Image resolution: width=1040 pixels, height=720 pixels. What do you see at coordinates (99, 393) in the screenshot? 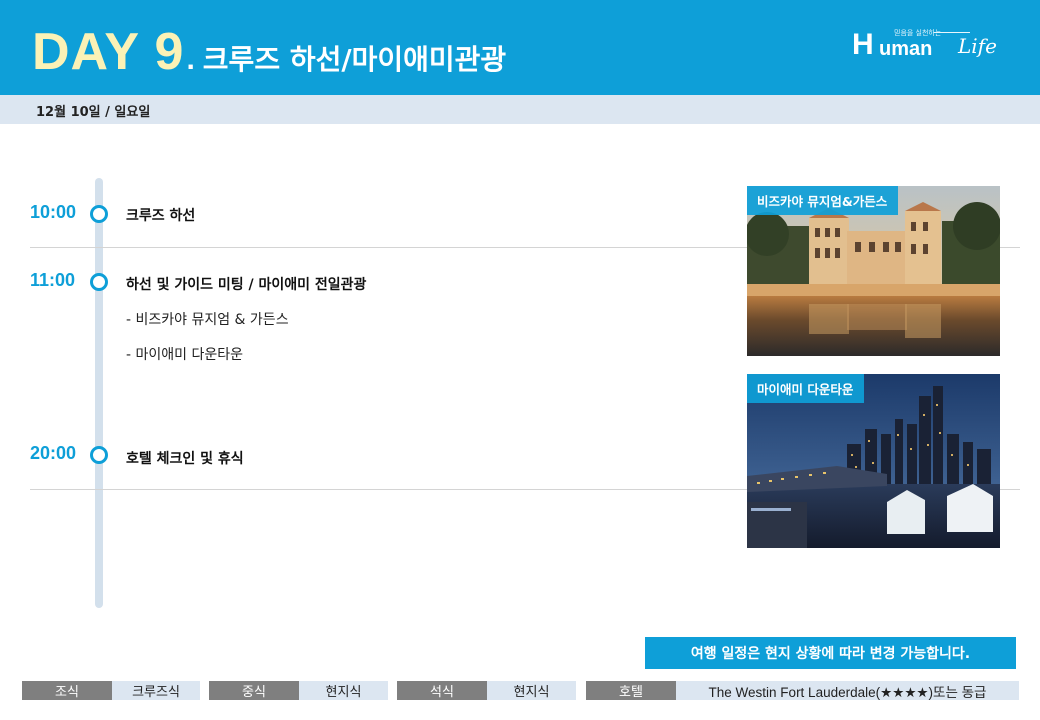
I see `timeline-line` at bounding box center [99, 393].